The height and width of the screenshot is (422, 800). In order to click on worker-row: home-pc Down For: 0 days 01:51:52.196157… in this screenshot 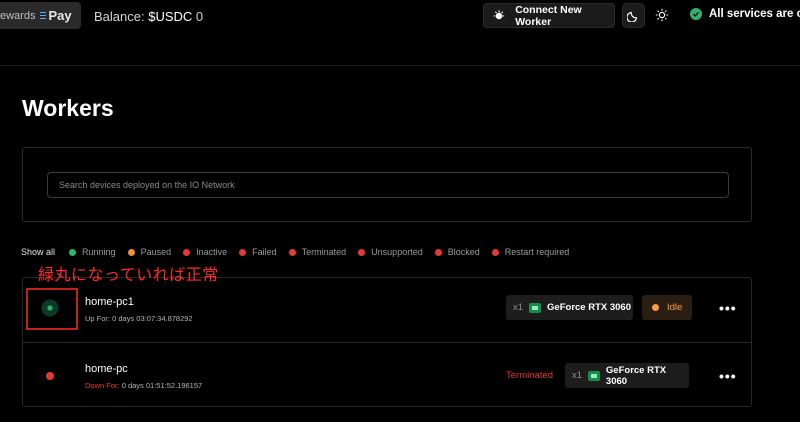, I will do `click(387, 375)`.